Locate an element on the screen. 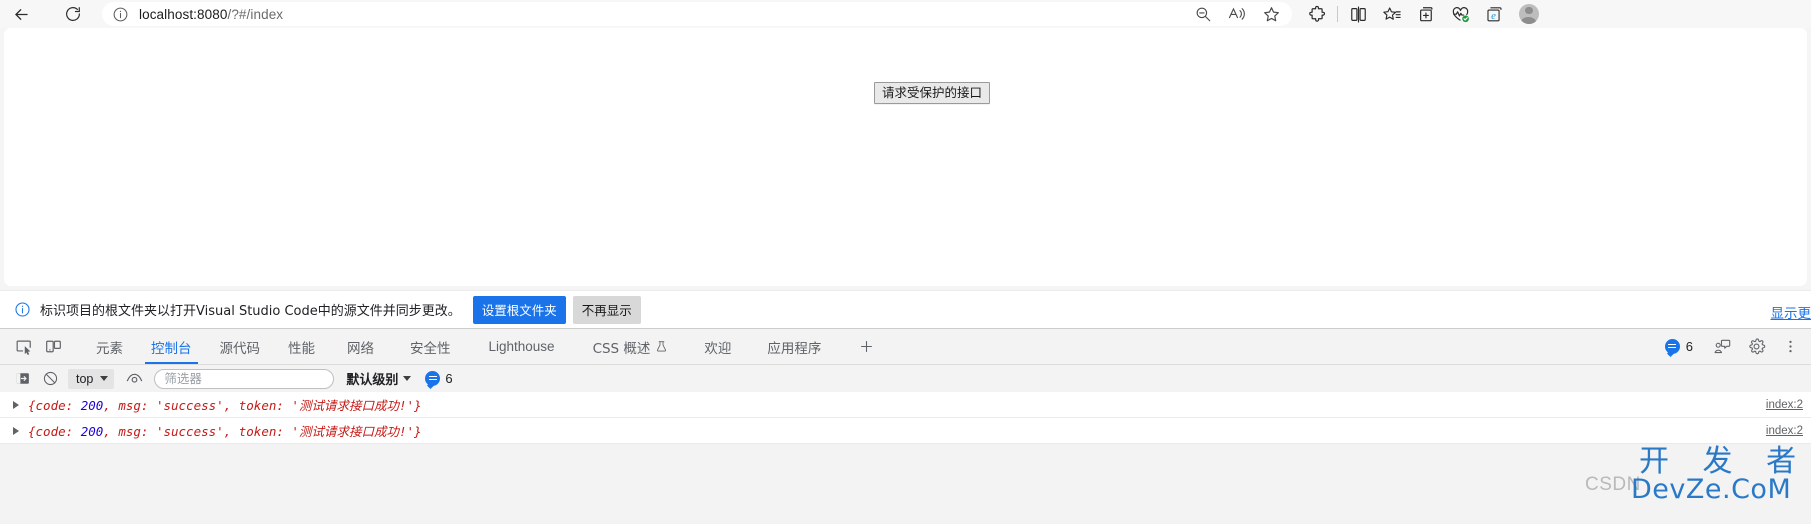  ie-mode-icon: e is located at coordinates (1494, 14).